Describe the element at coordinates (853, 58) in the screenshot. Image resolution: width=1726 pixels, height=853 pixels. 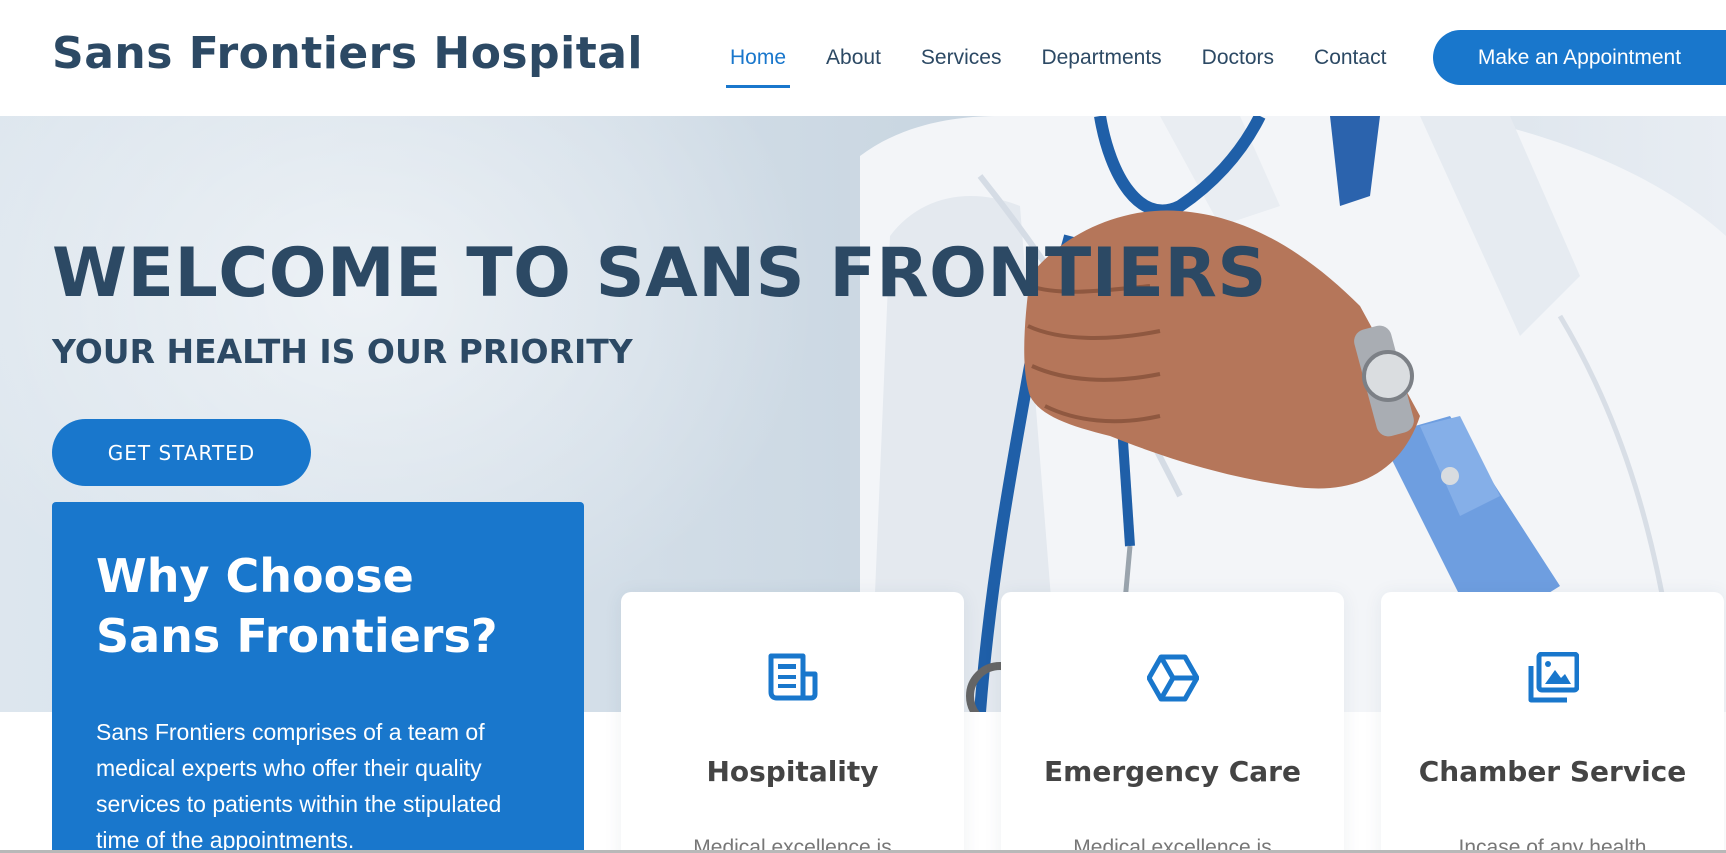
I see `nav-about: About` at that location.